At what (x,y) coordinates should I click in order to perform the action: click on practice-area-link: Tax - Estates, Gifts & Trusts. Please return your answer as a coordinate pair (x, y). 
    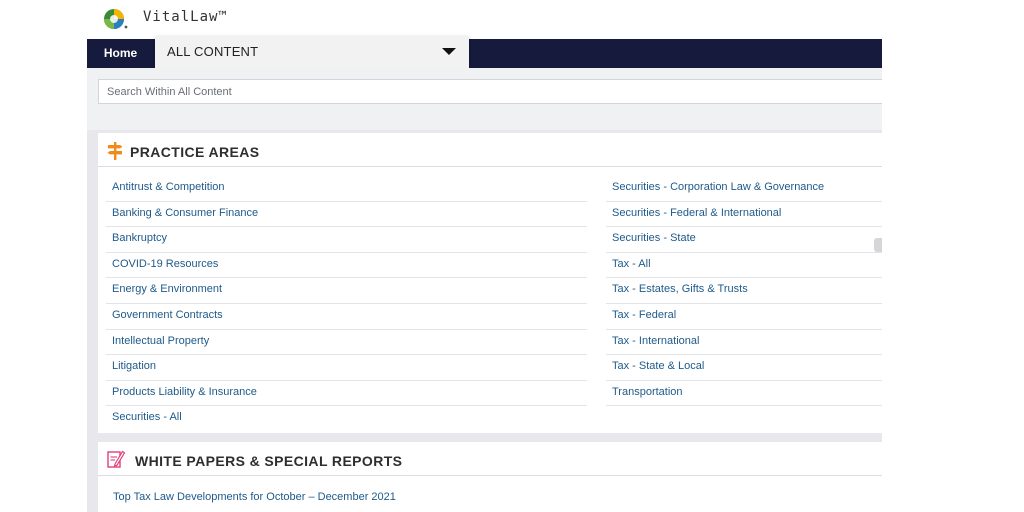
    Looking at the image, I should click on (744, 291).